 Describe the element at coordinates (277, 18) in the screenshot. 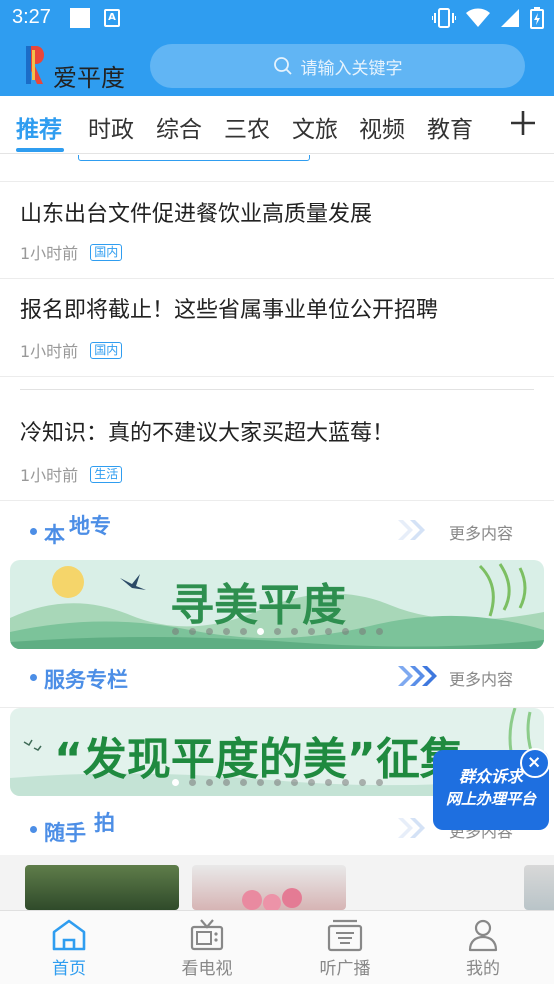

I see `status-bar: 3:27 A` at that location.